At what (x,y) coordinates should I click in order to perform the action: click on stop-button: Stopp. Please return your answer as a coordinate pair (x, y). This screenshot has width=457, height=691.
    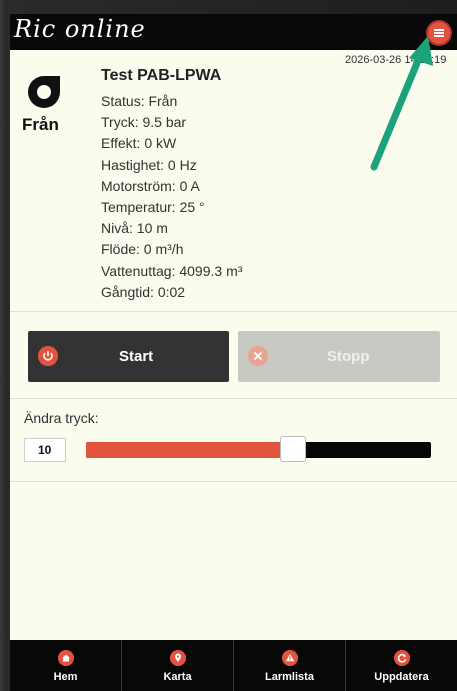
    Looking at the image, I should click on (339, 356).